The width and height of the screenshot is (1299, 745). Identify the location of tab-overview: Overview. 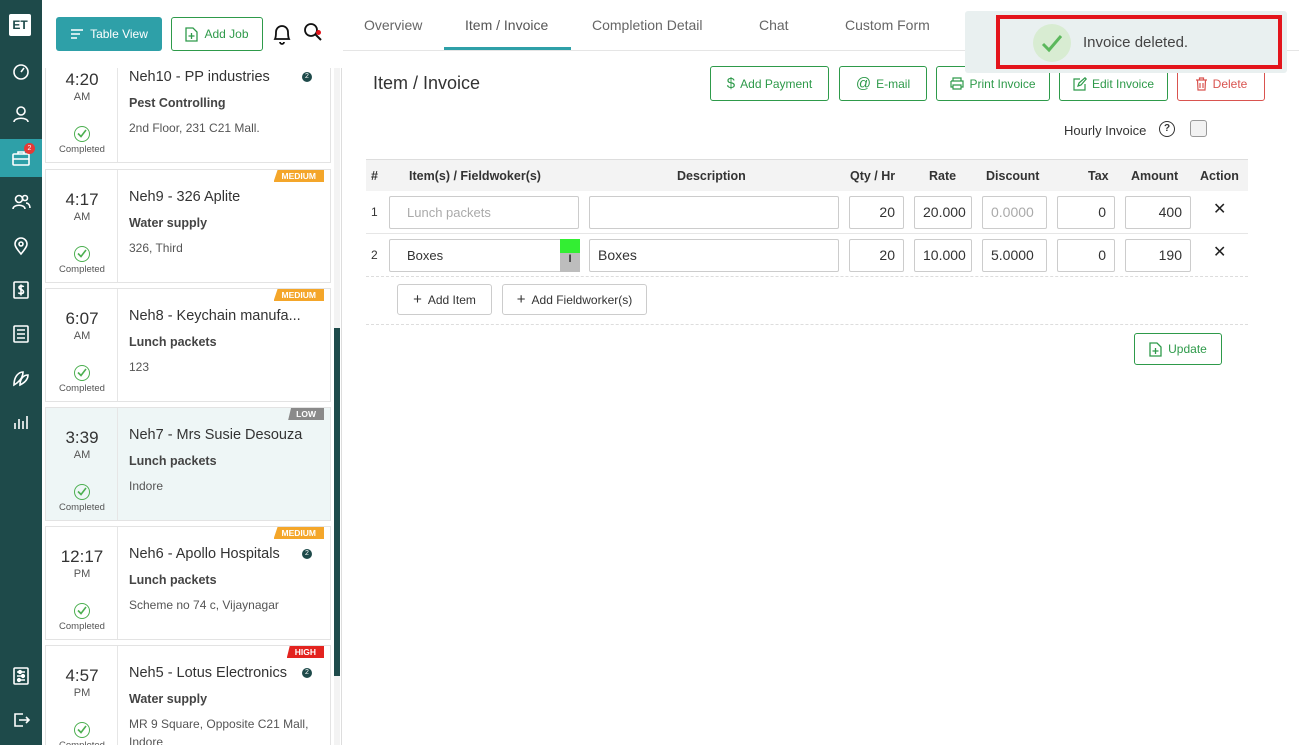
(393, 25).